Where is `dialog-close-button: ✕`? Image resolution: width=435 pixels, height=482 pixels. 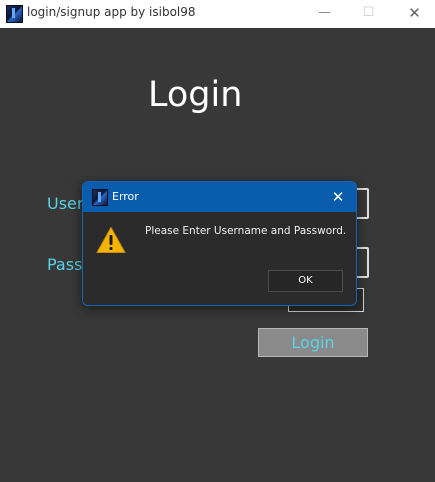 dialog-close-button: ✕ is located at coordinates (338, 197).